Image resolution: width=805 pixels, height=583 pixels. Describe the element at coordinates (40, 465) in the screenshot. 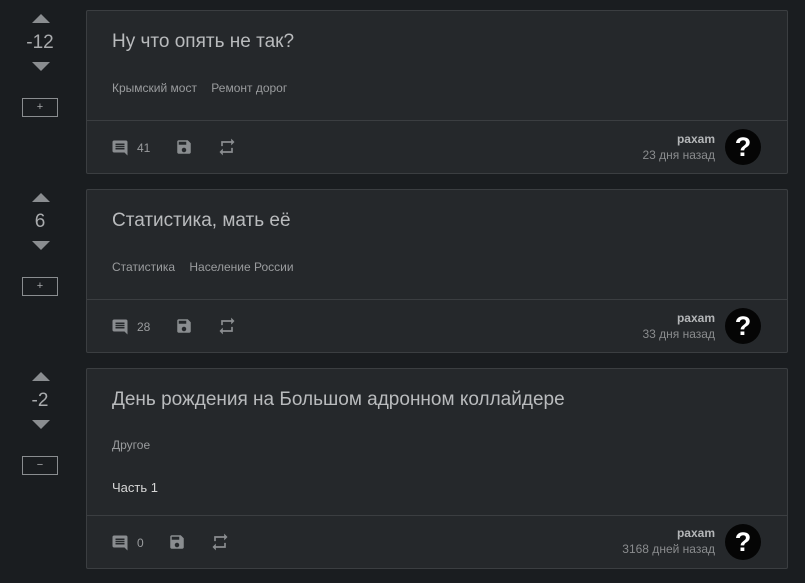

I see `collapse-button: −` at that location.